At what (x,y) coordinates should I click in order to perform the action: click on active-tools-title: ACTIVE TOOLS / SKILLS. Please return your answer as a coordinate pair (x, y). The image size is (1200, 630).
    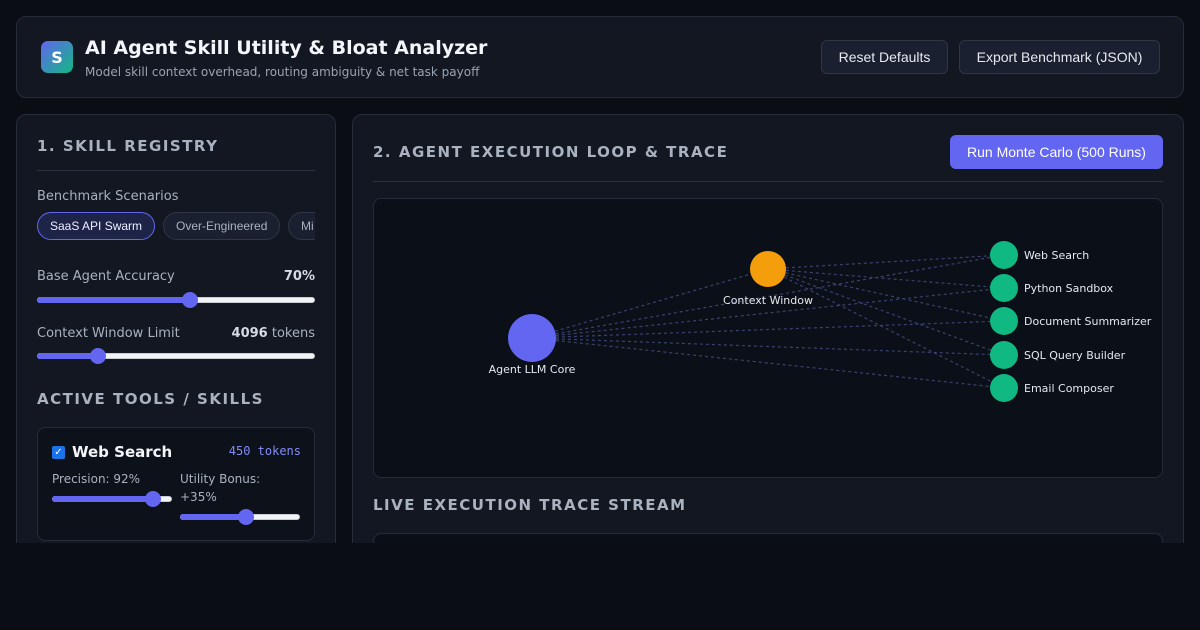
    Looking at the image, I should click on (150, 399).